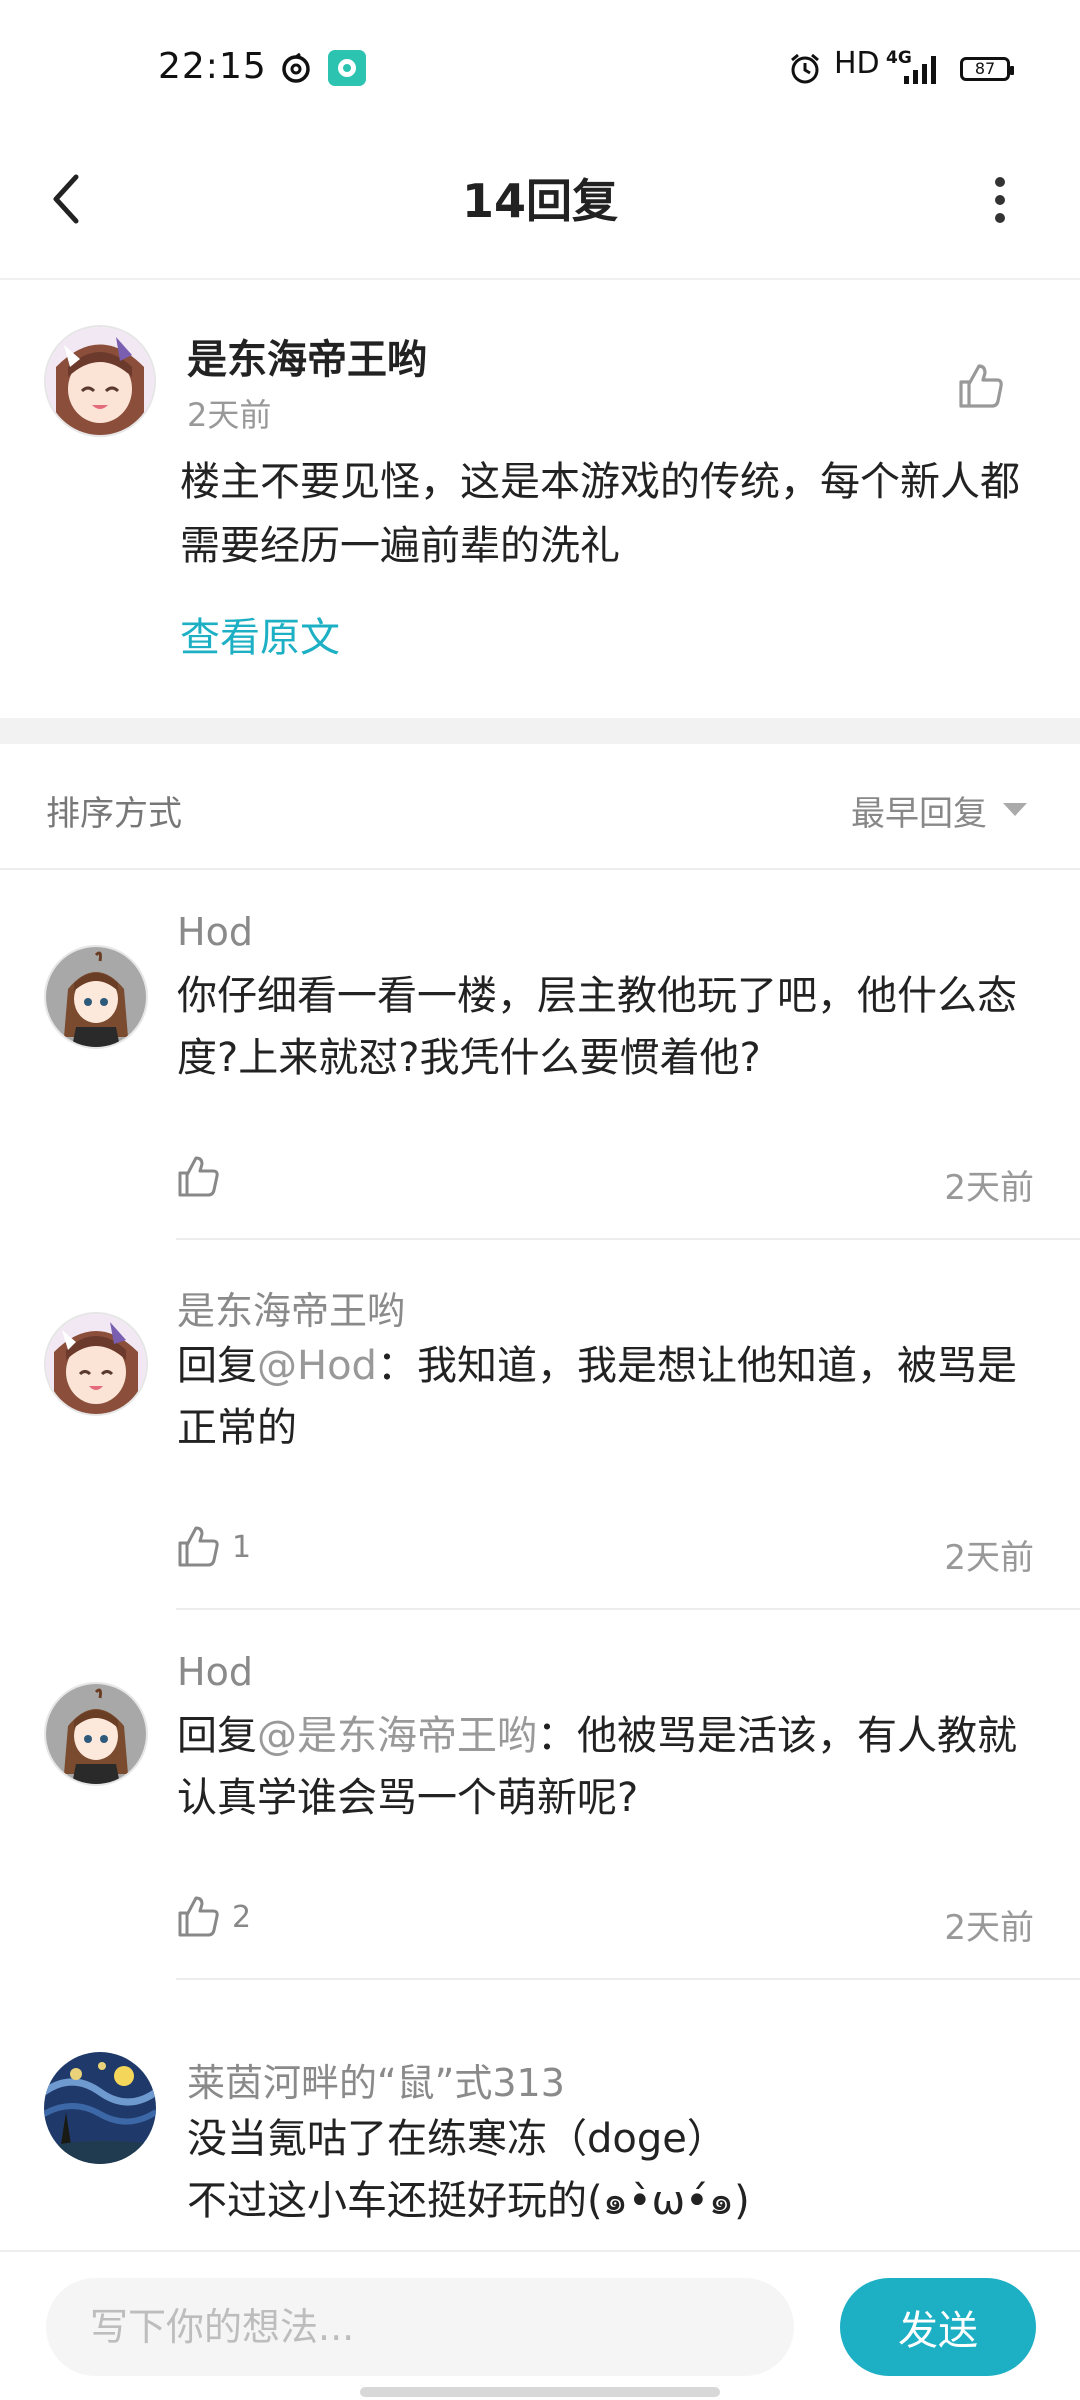 The height and width of the screenshot is (2400, 1080). I want to click on like-count: 1, so click(242, 1547).